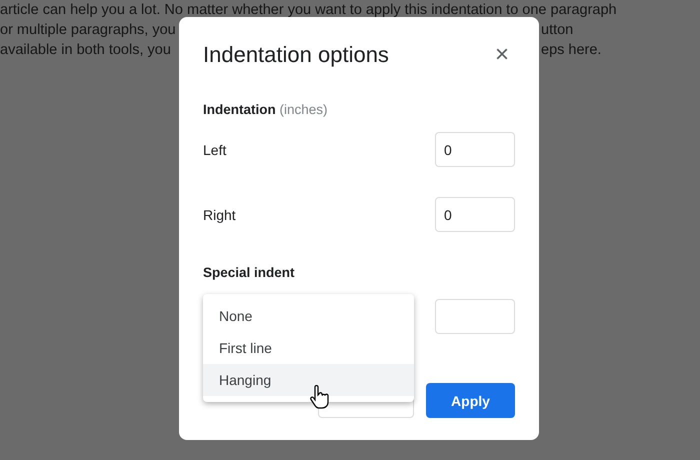  I want to click on input-field, so click(475, 316).